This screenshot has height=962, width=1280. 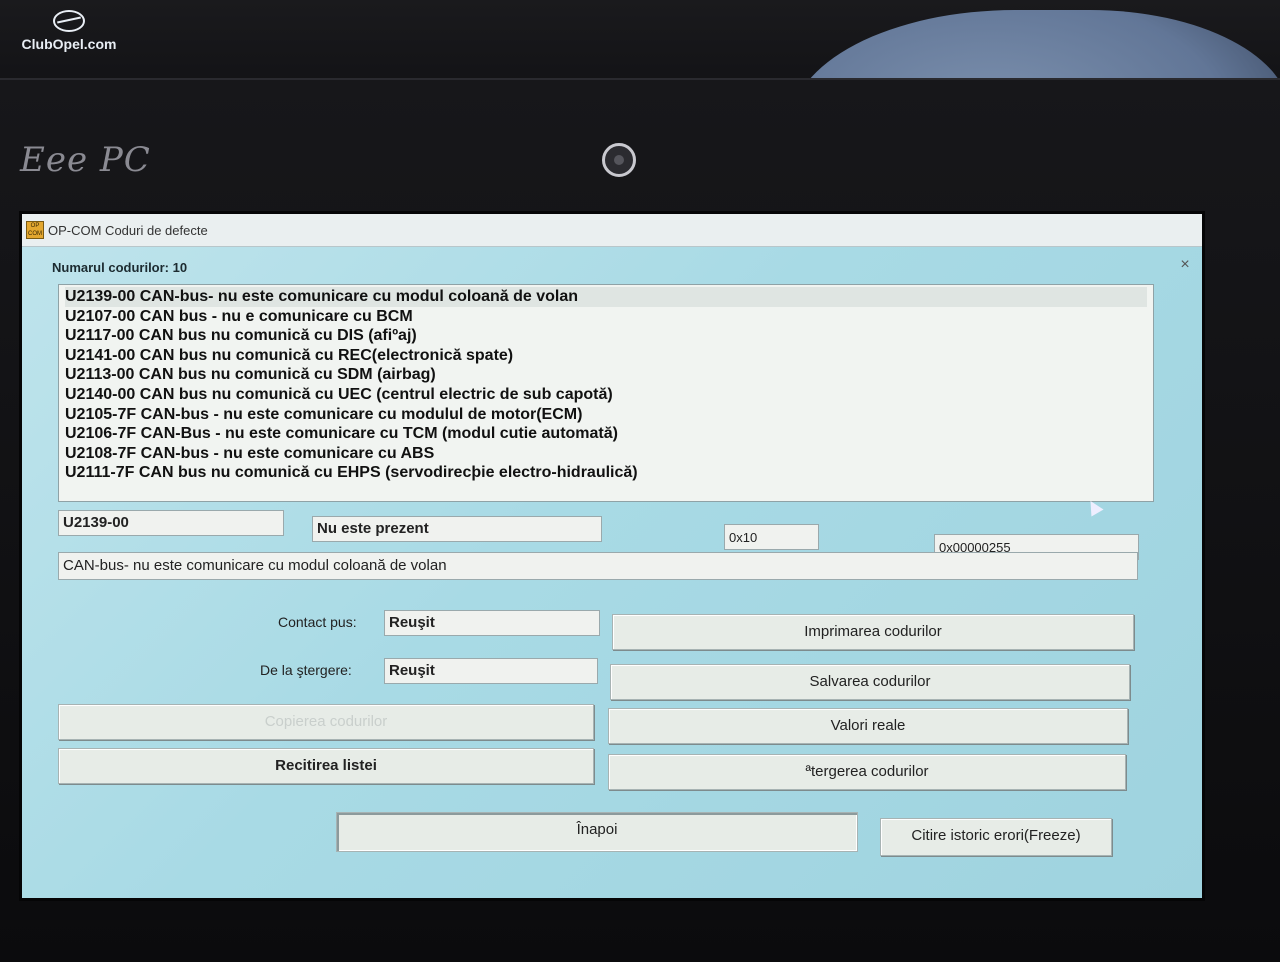 I want to click on watermark-text: ClubOpel.com, so click(x=69, y=44).